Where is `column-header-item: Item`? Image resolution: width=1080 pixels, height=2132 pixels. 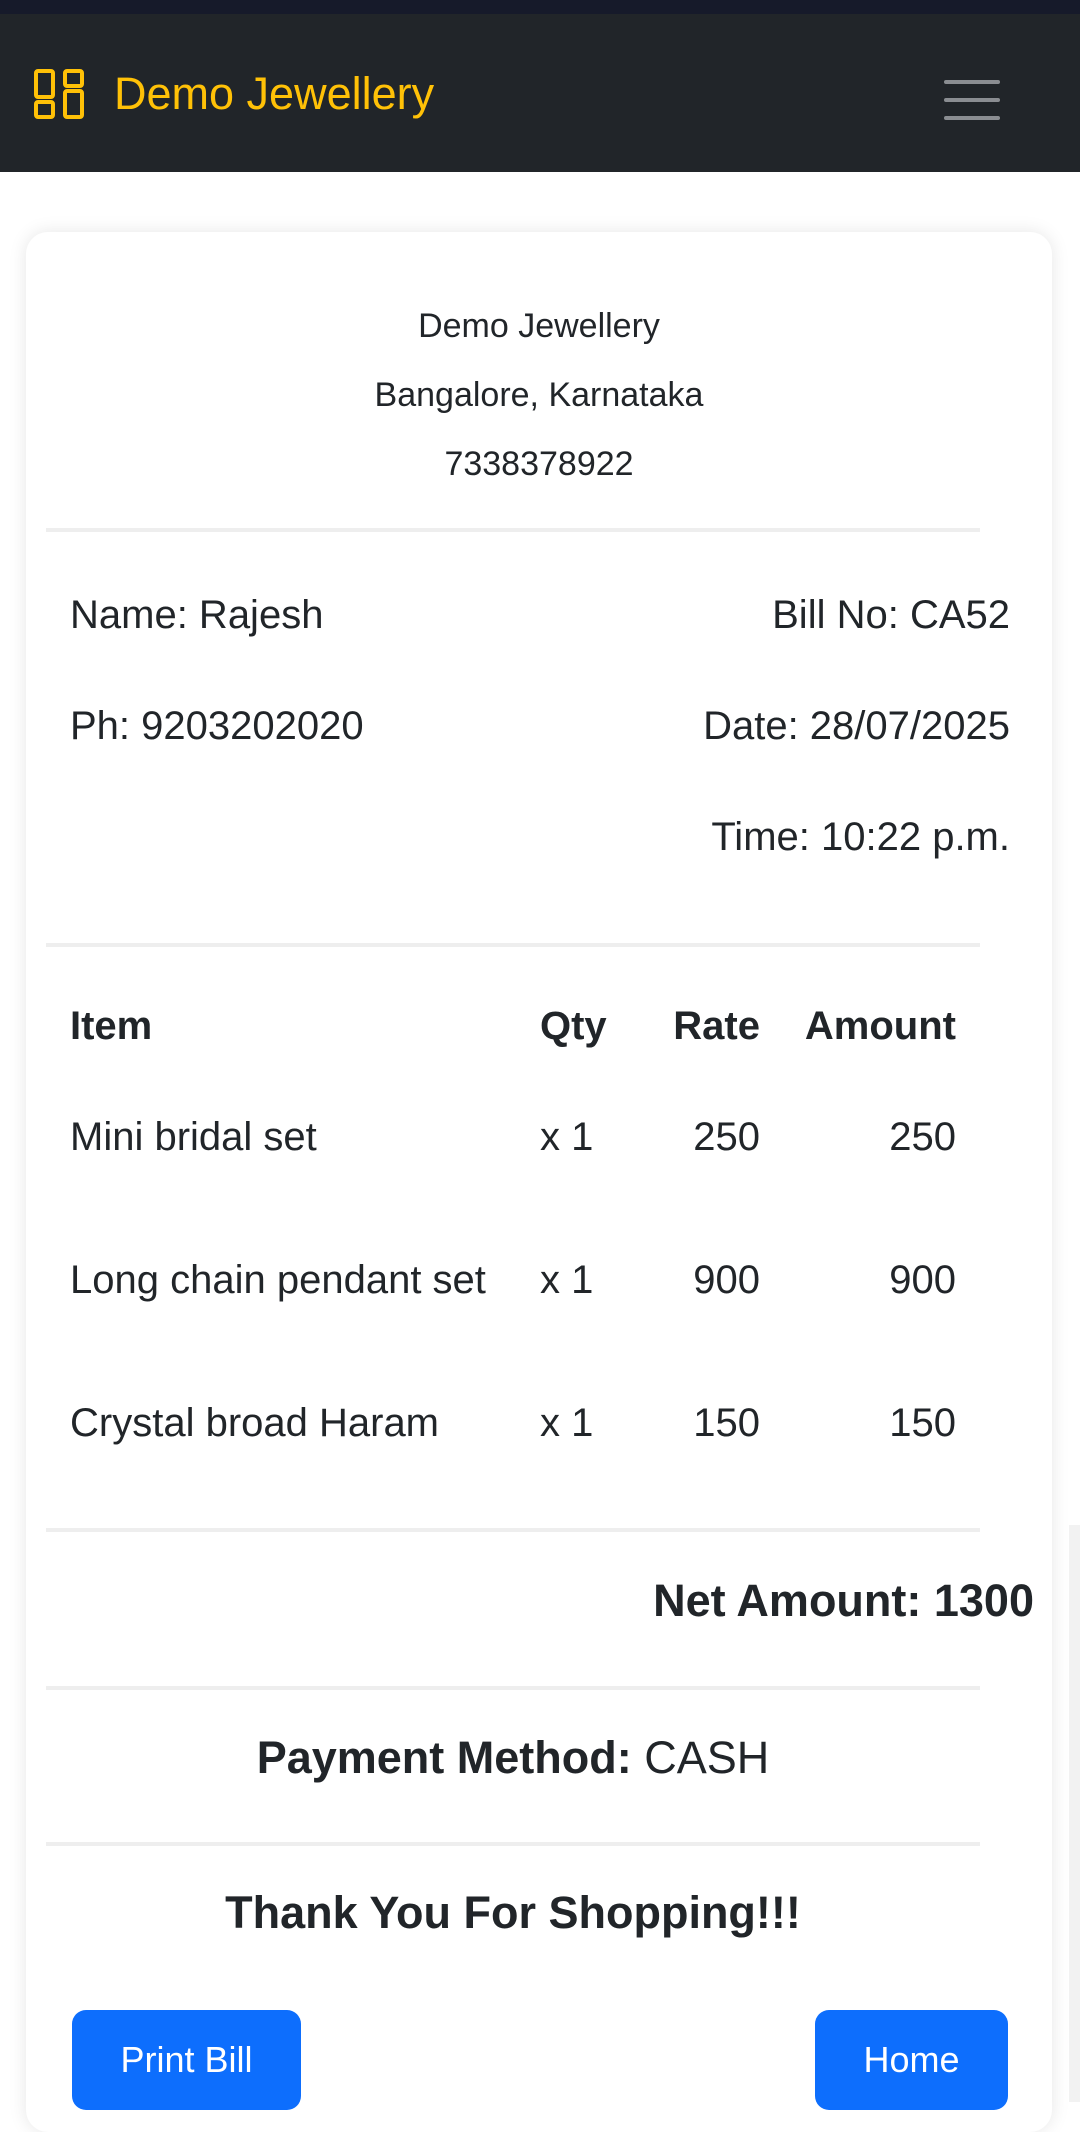
column-header-item: Item is located at coordinates (111, 1025).